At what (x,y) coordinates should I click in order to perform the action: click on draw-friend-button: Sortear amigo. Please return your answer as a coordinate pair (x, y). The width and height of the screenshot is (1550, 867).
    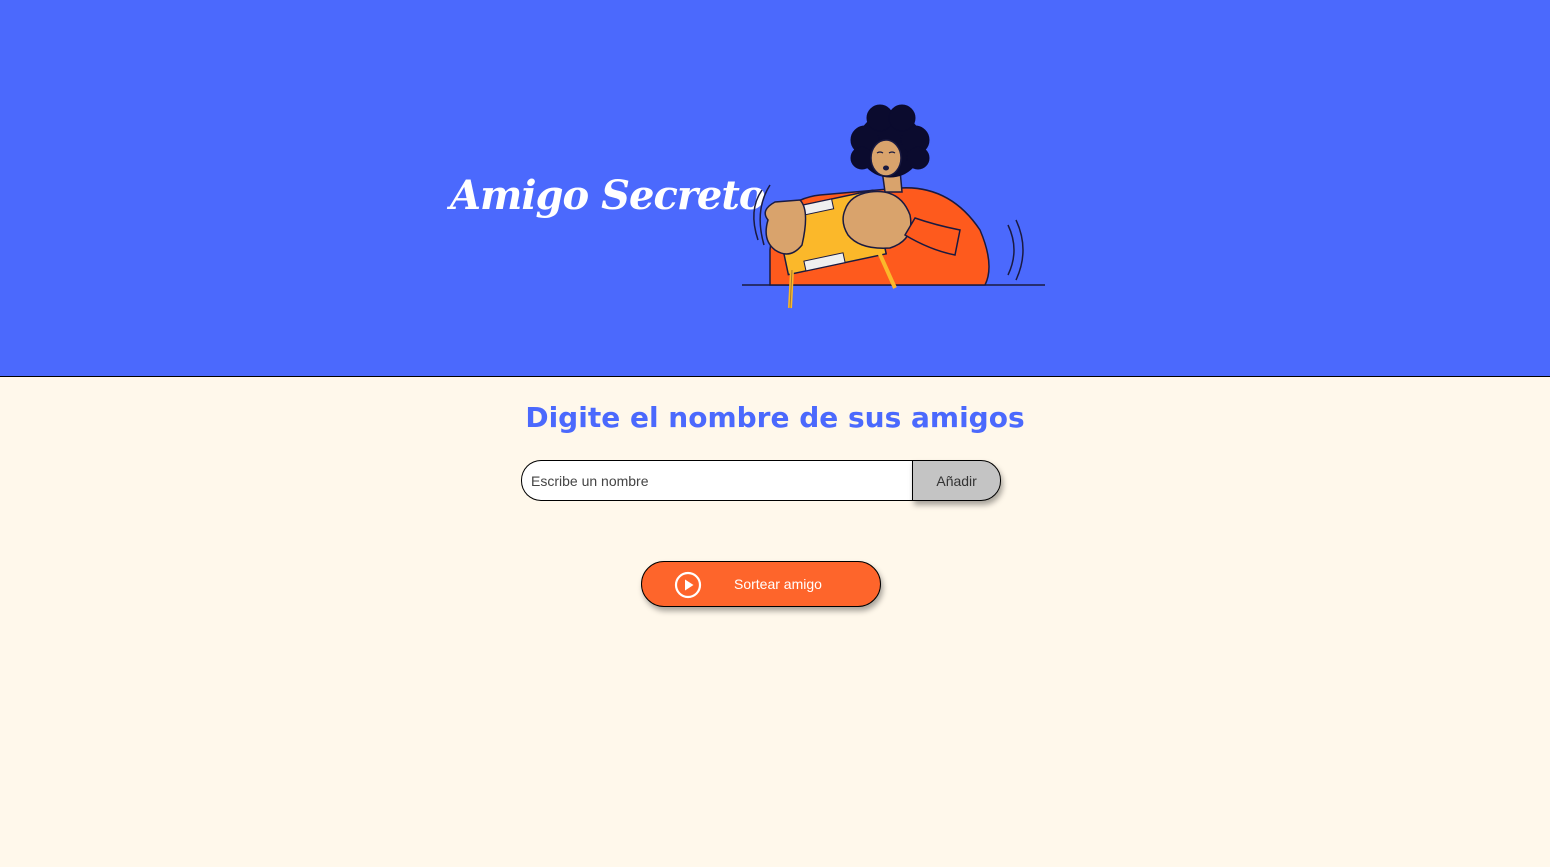
    Looking at the image, I should click on (761, 584).